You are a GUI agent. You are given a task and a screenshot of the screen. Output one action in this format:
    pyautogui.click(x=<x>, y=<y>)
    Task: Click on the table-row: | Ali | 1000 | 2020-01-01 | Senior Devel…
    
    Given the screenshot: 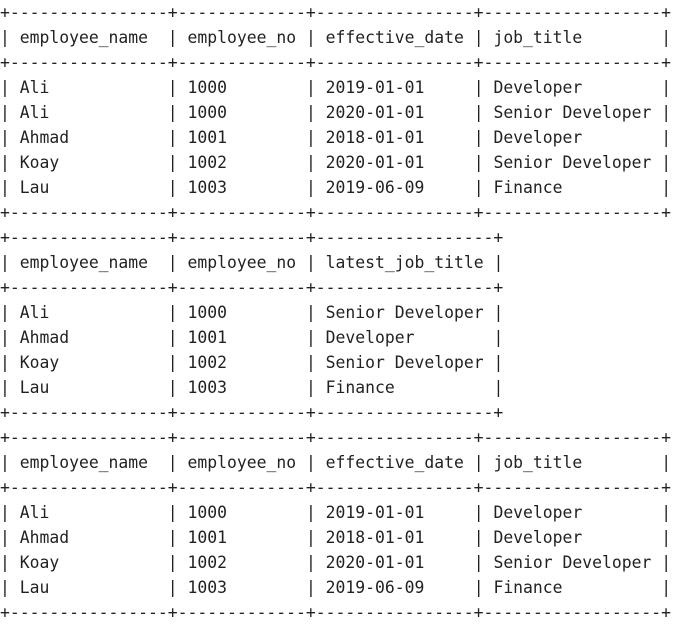 What is the action you would take?
    pyautogui.click(x=335, y=112)
    